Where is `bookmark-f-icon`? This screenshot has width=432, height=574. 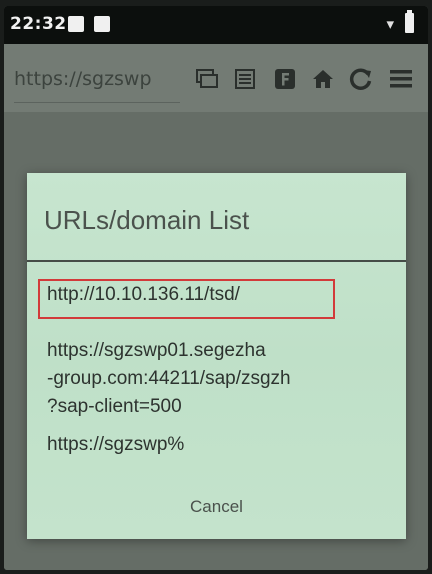
bookmark-f-icon is located at coordinates (285, 79).